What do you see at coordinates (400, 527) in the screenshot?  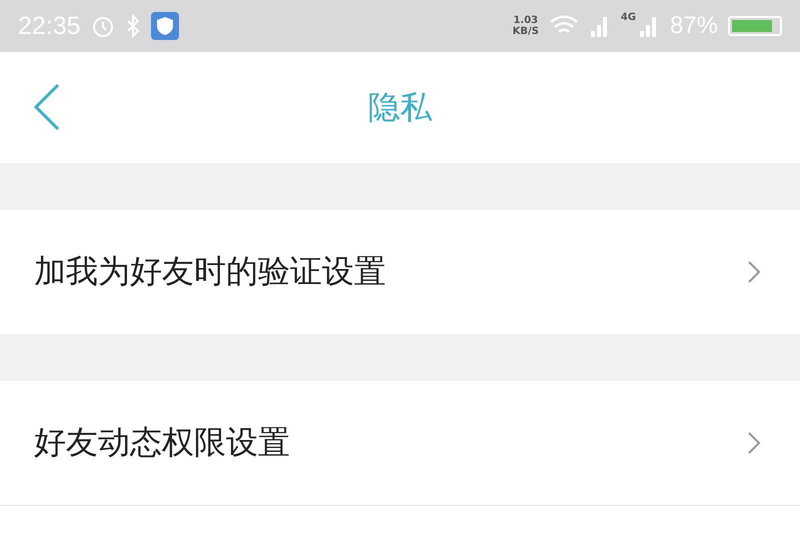 I see `list-row` at bounding box center [400, 527].